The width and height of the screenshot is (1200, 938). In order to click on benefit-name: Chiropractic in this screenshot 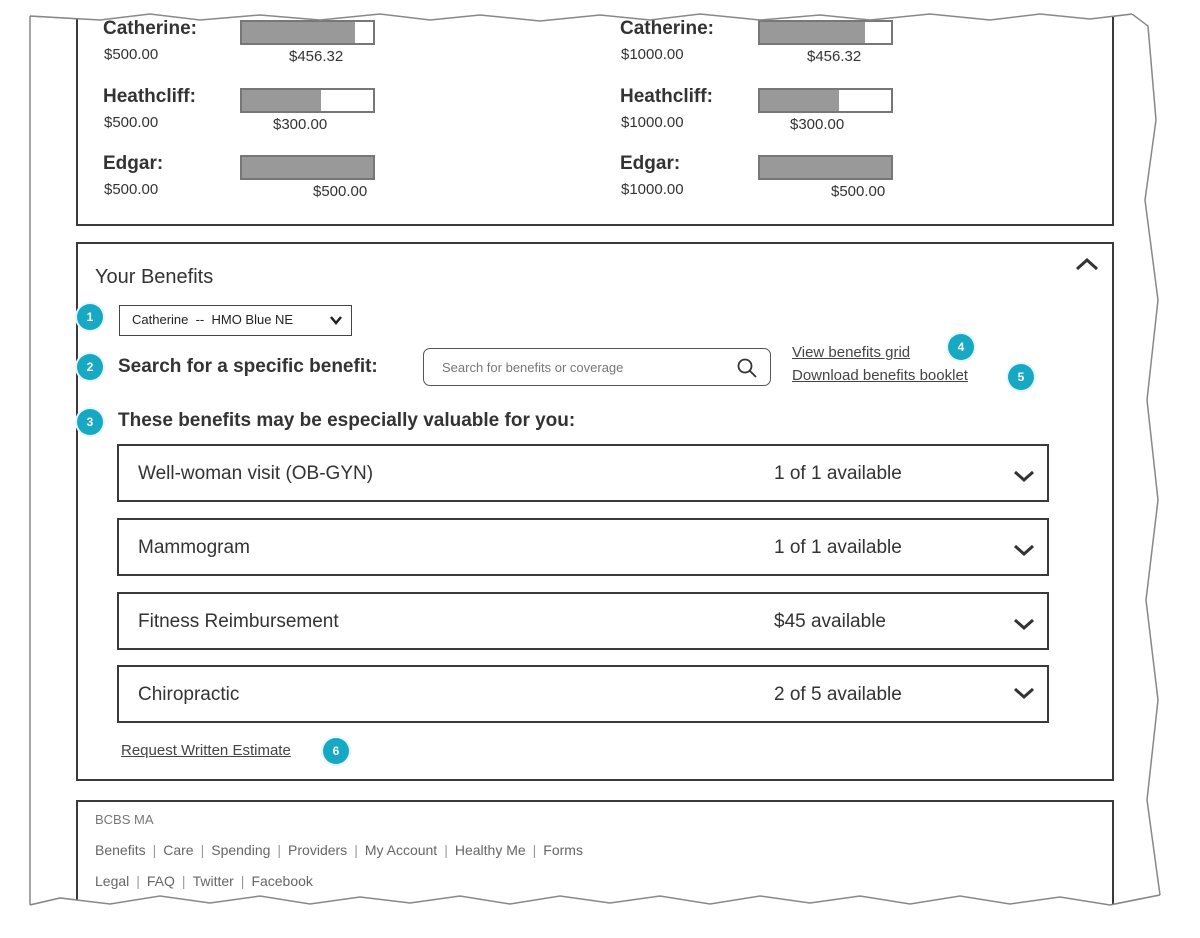, I will do `click(189, 694)`.